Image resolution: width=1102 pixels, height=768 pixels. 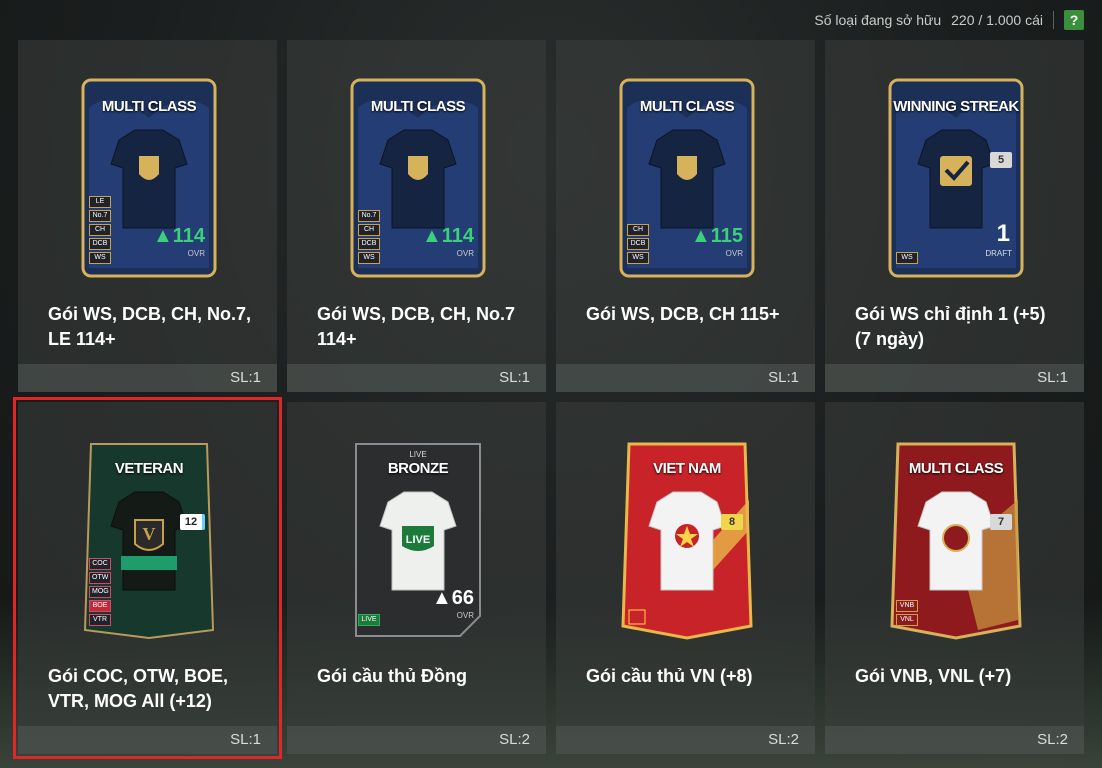 I want to click on position-badges: COC OTW MOG BOE VTR, so click(x=100, y=592).